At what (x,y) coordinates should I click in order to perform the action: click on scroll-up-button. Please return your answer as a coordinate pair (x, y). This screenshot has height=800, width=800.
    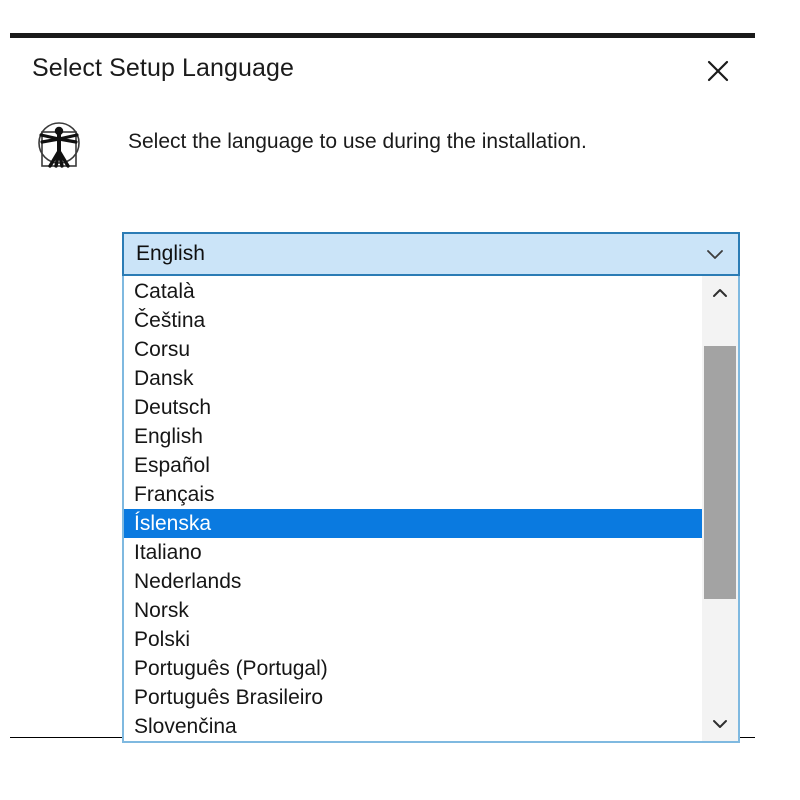
    Looking at the image, I should click on (720, 293).